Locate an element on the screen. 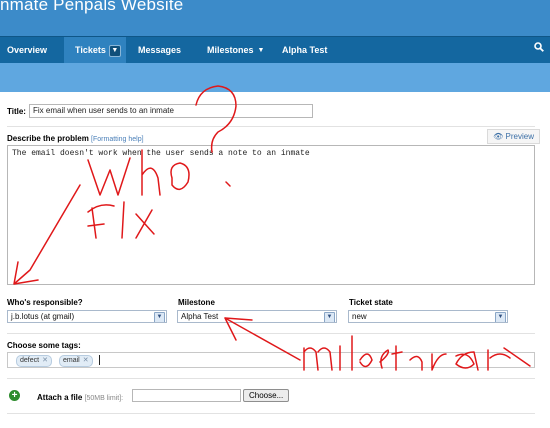 Image resolution: width=550 pixels, height=428 pixels. nav-tickets-label: Tickets is located at coordinates (90, 50).